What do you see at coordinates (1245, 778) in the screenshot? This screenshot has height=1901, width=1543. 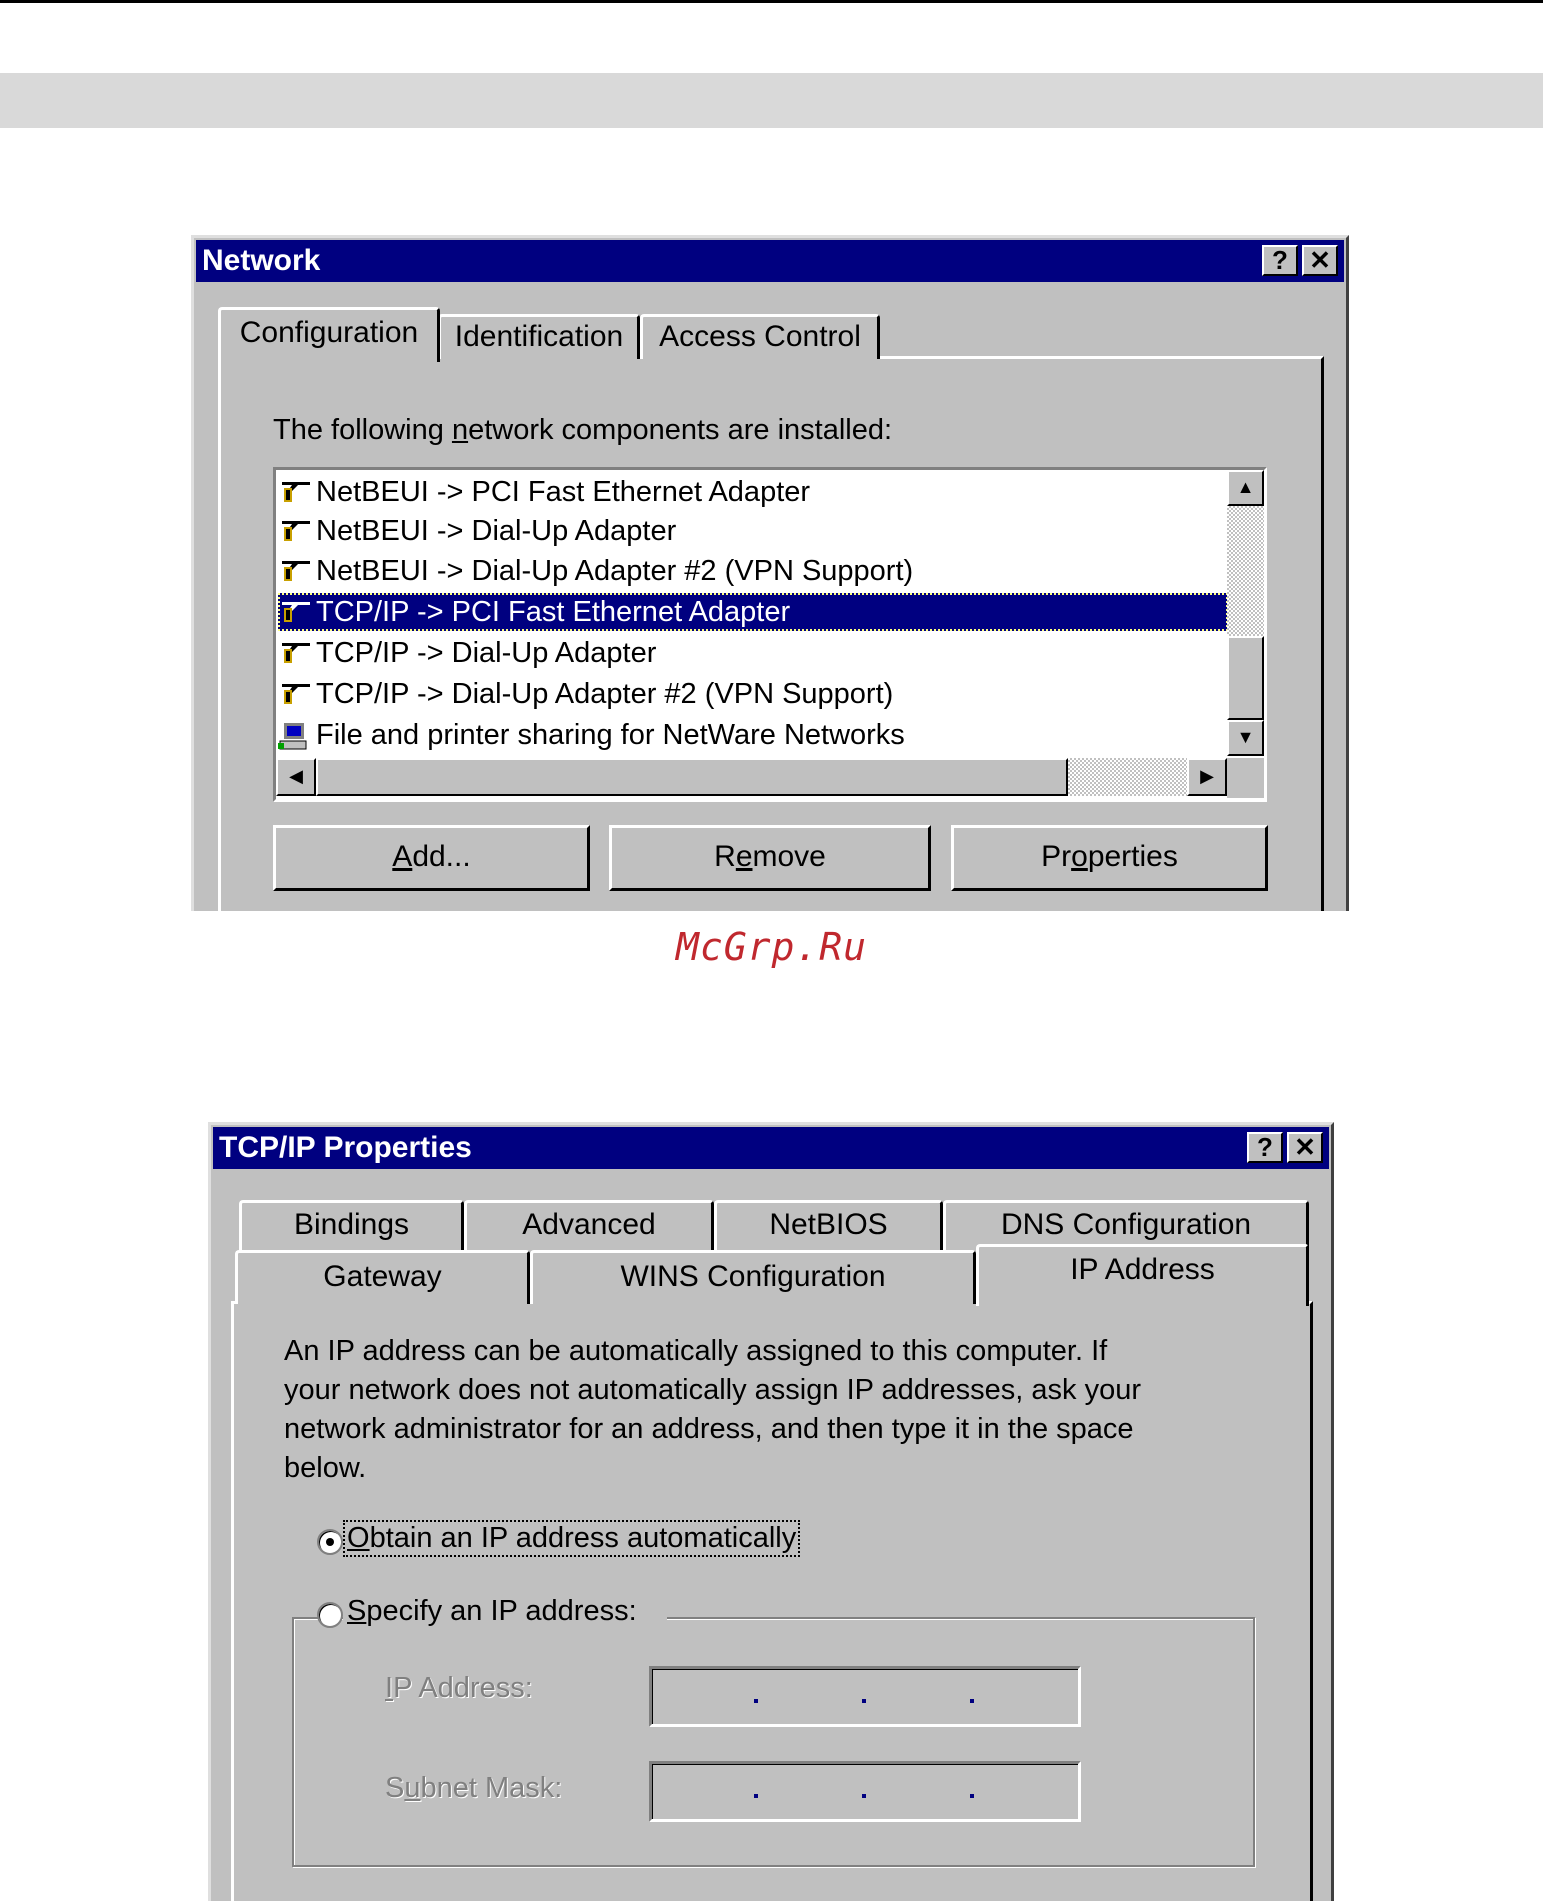 I see `scrollbar-corner` at bounding box center [1245, 778].